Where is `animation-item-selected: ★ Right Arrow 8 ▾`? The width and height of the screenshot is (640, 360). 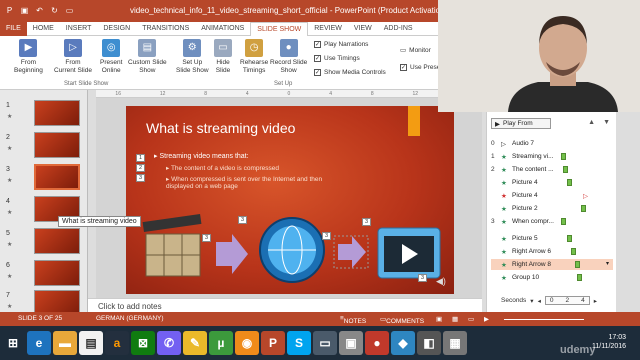 animation-item-selected: ★ Right Arrow 8 ▾ is located at coordinates (552, 264).